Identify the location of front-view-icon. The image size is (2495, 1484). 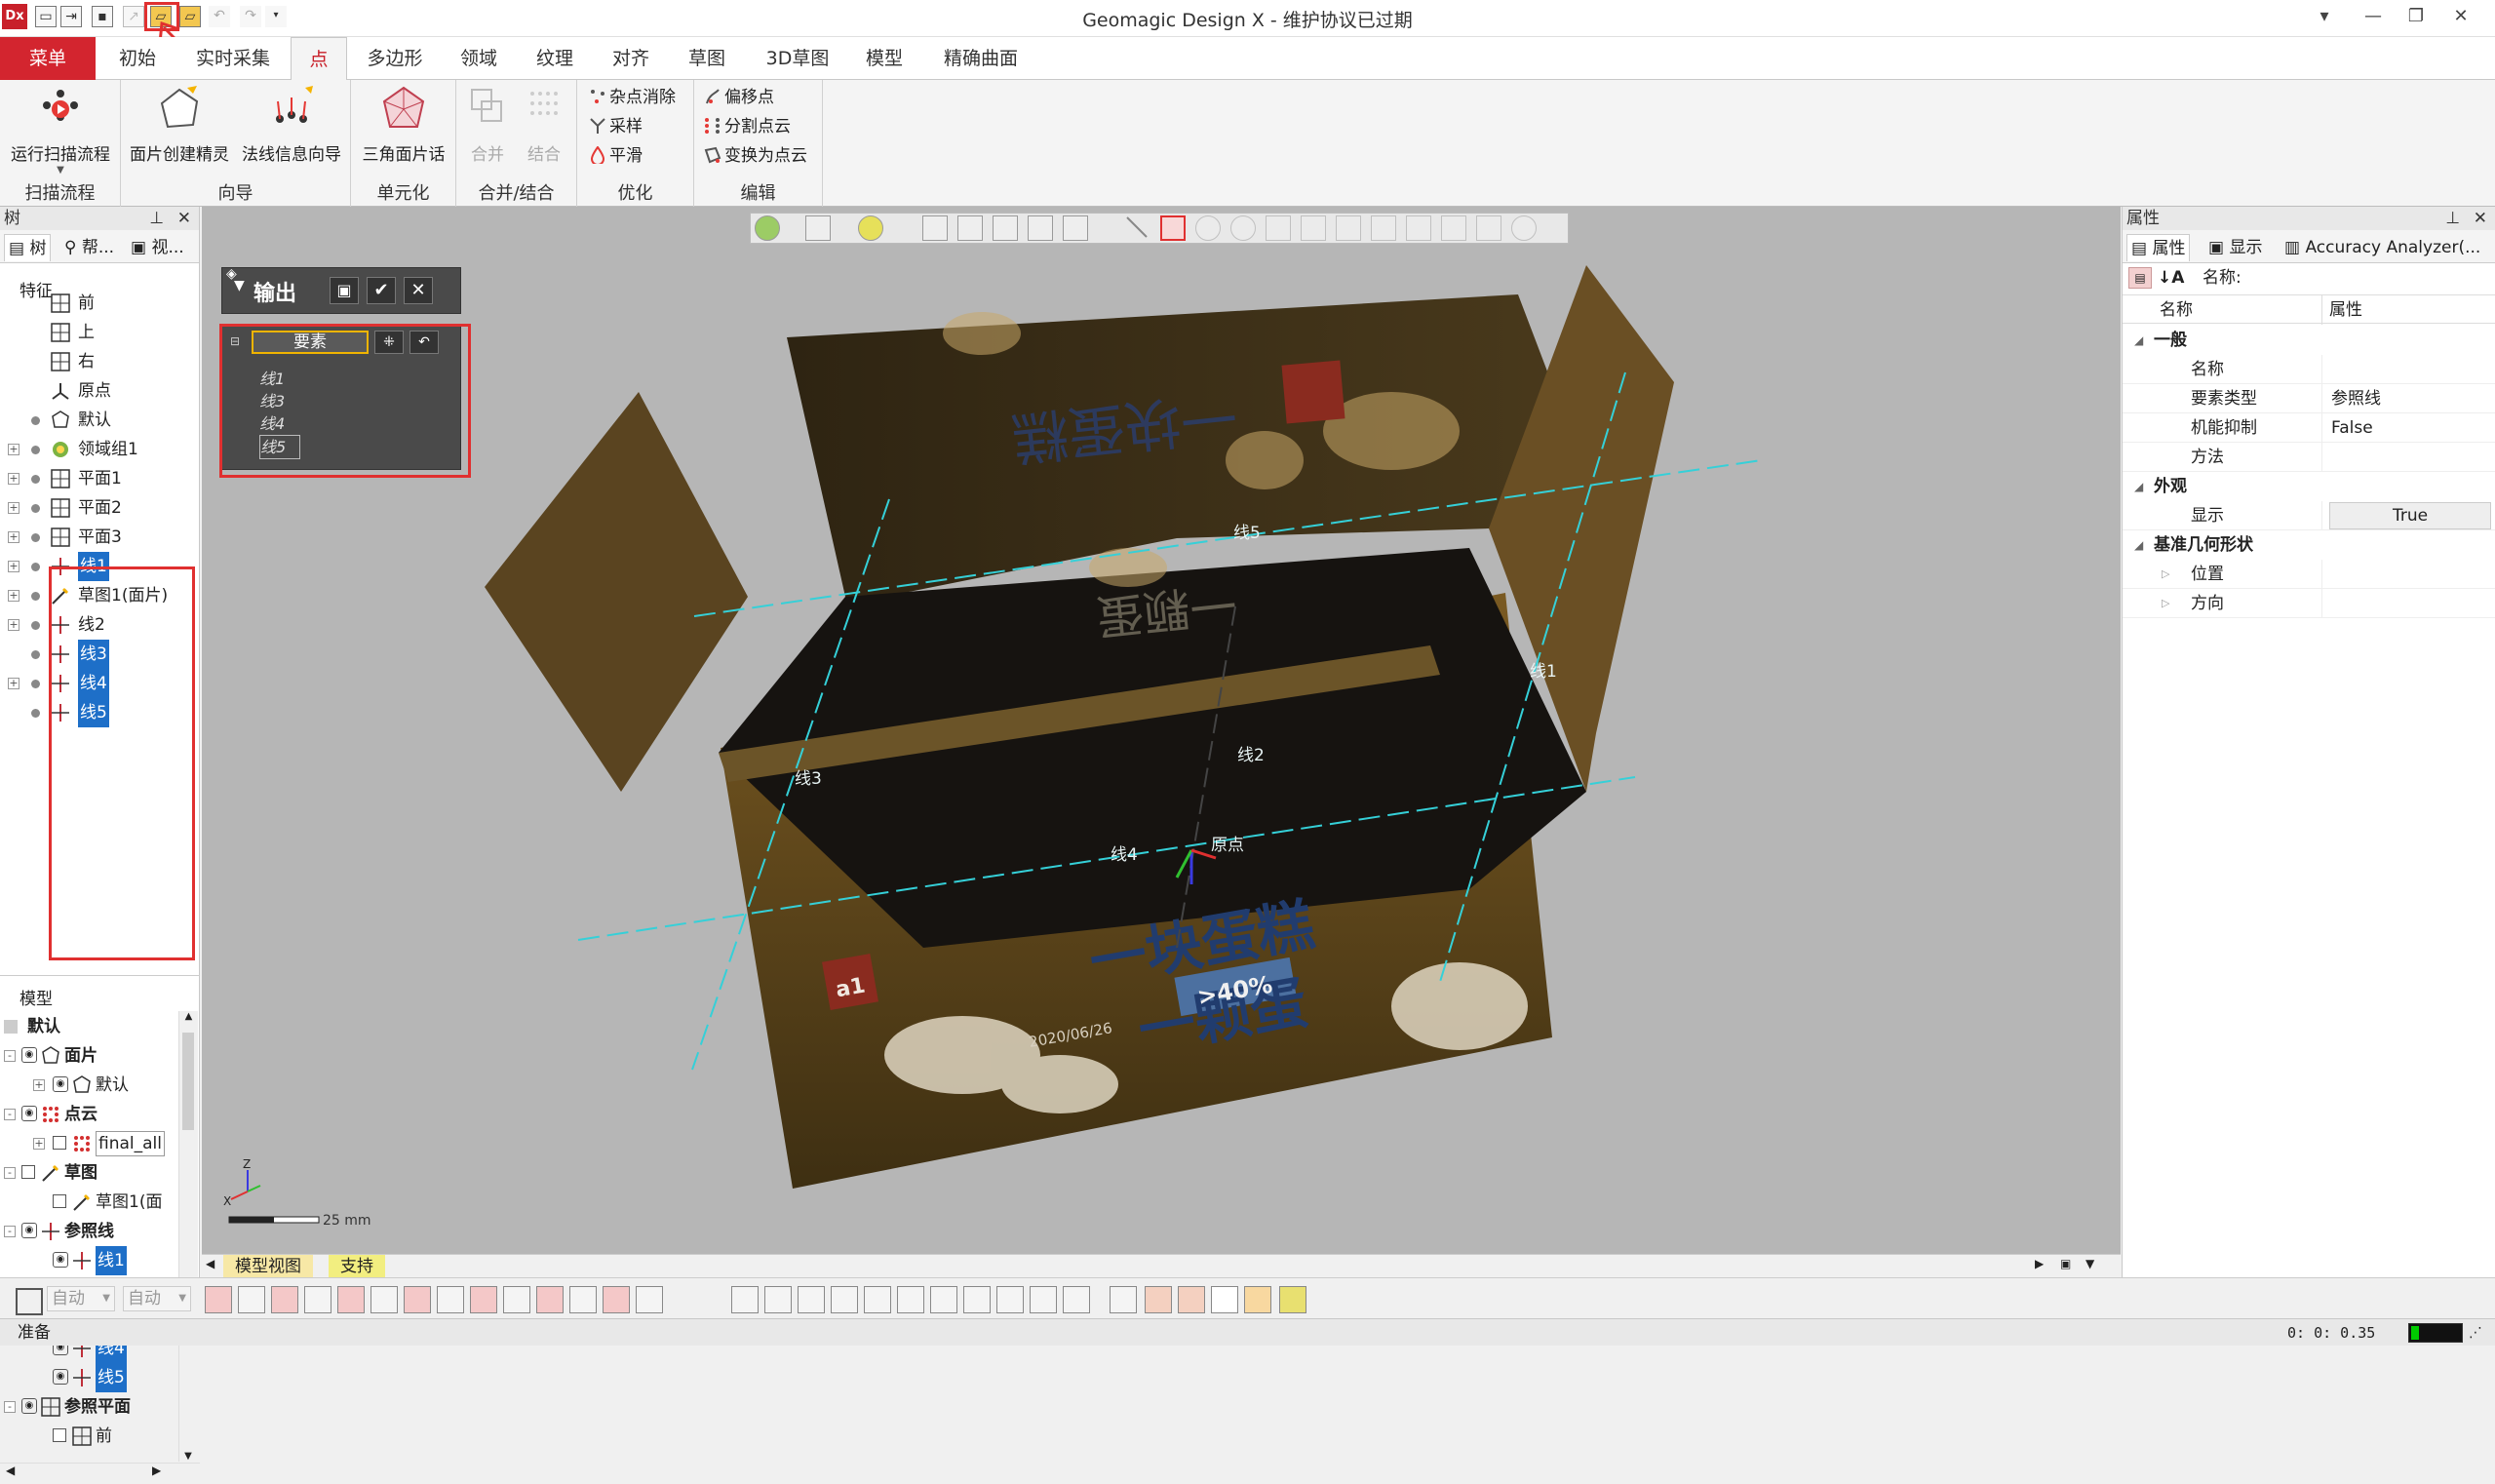
(970, 228).